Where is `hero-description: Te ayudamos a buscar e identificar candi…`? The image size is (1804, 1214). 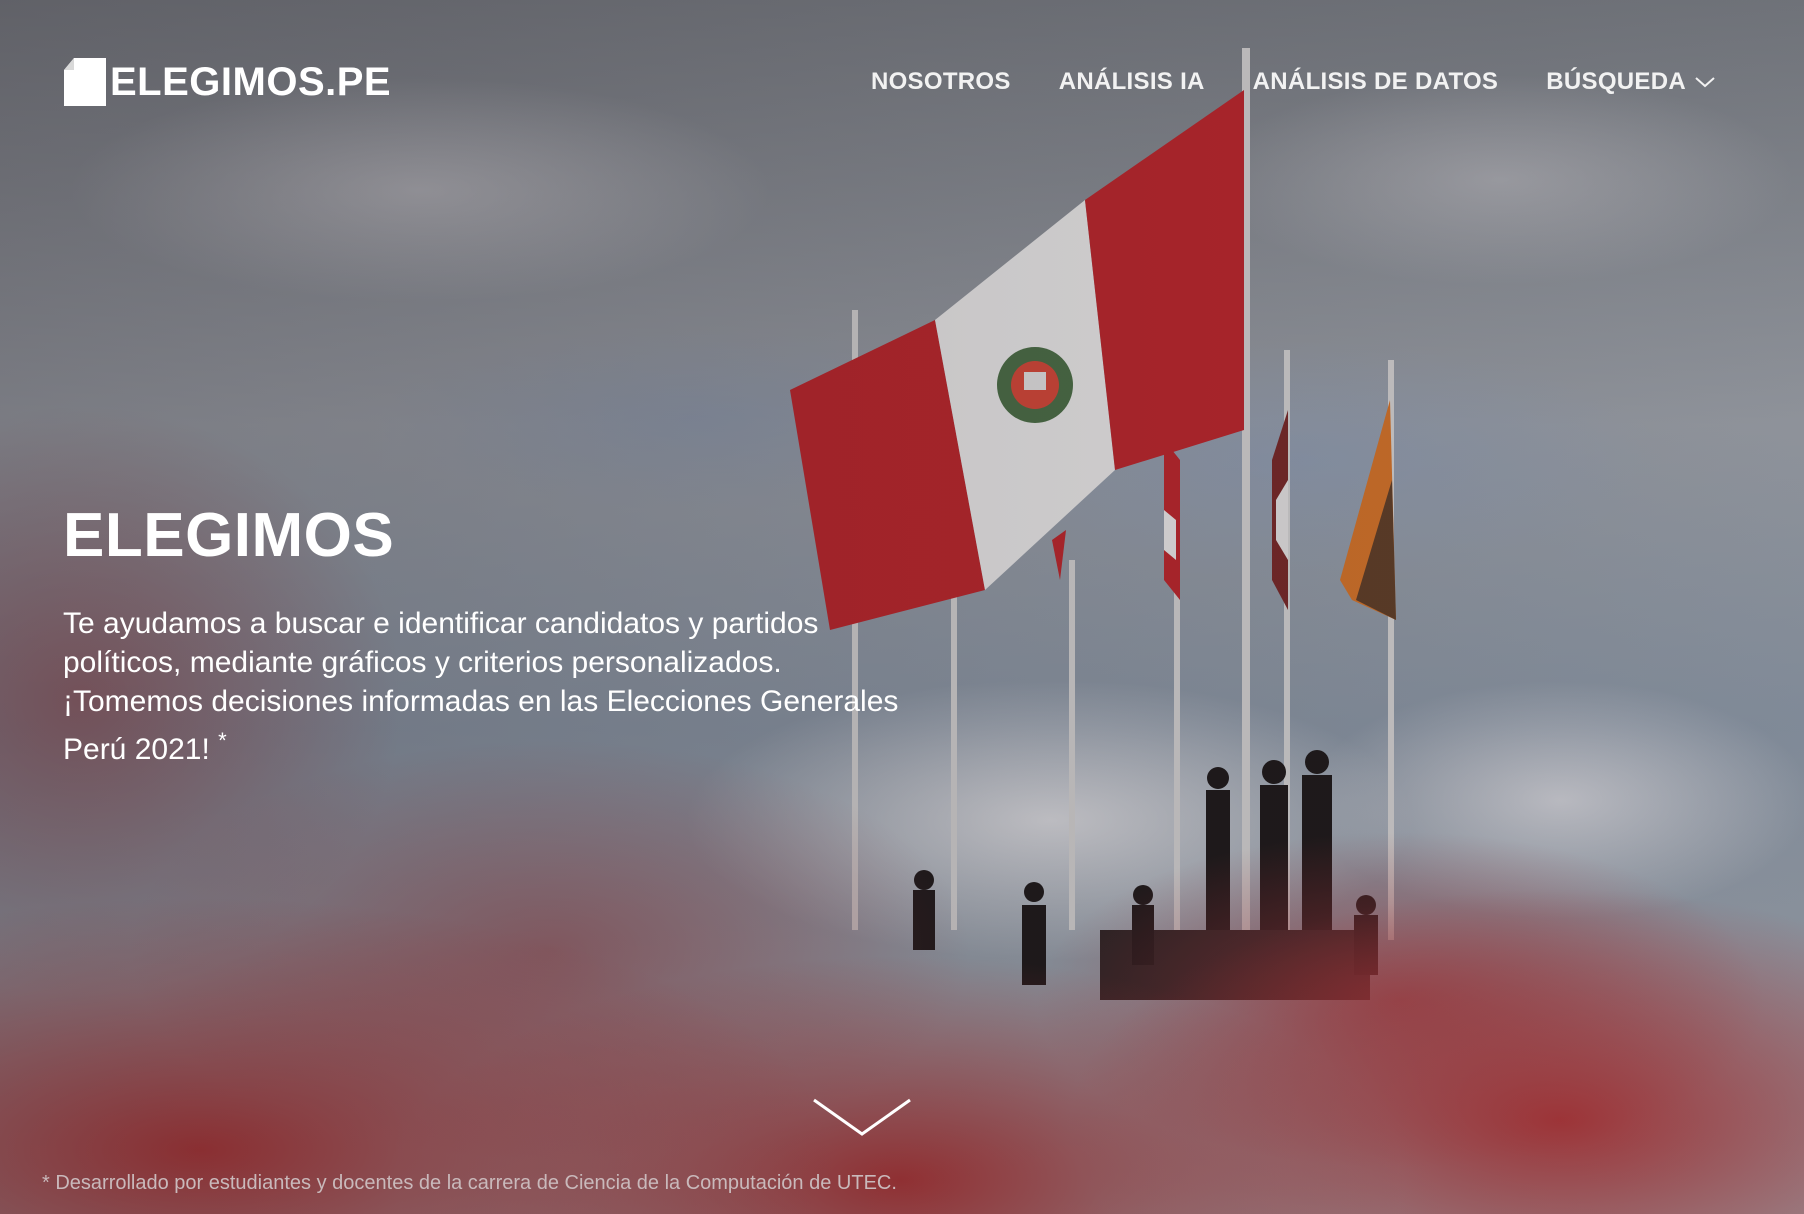 hero-description: Te ayudamos a buscar e identificar candi… is located at coordinates (493, 686).